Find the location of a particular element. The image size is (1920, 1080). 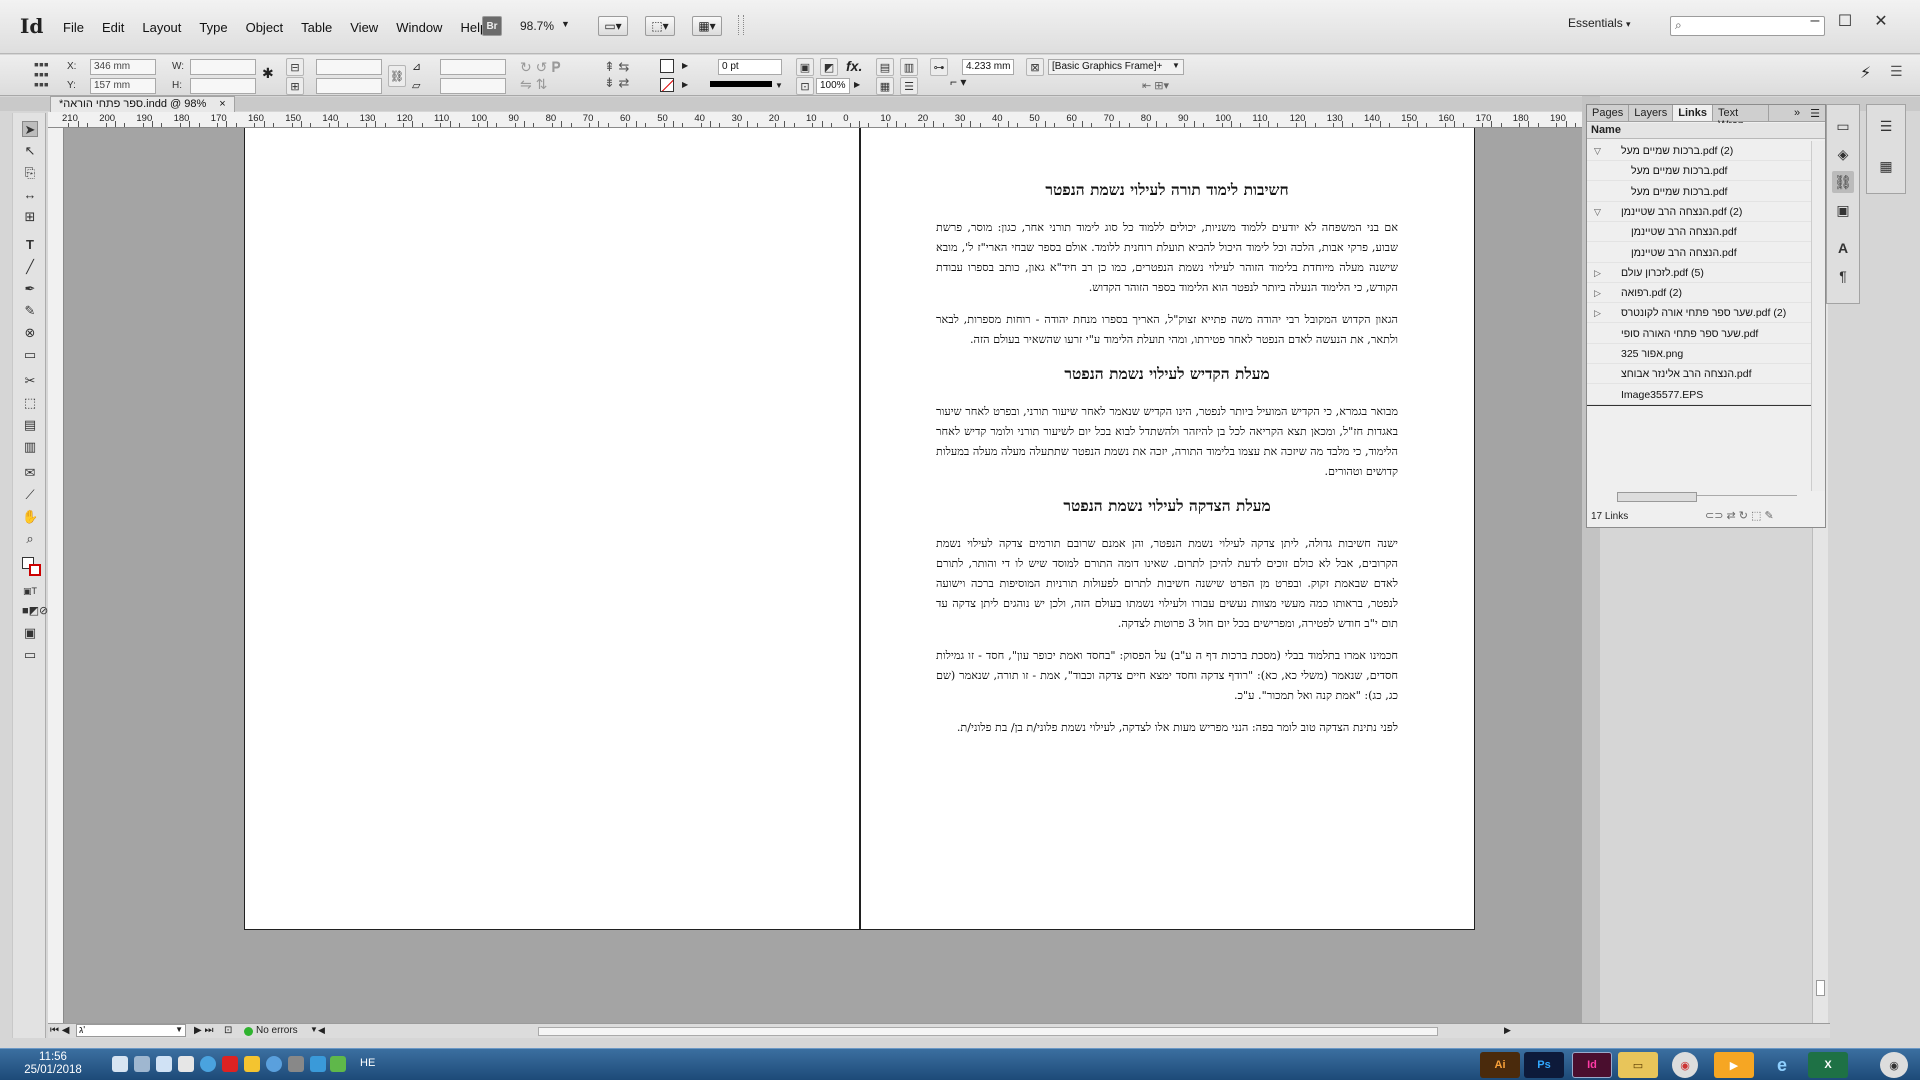

type-tool-icon: T is located at coordinates (30, 245).